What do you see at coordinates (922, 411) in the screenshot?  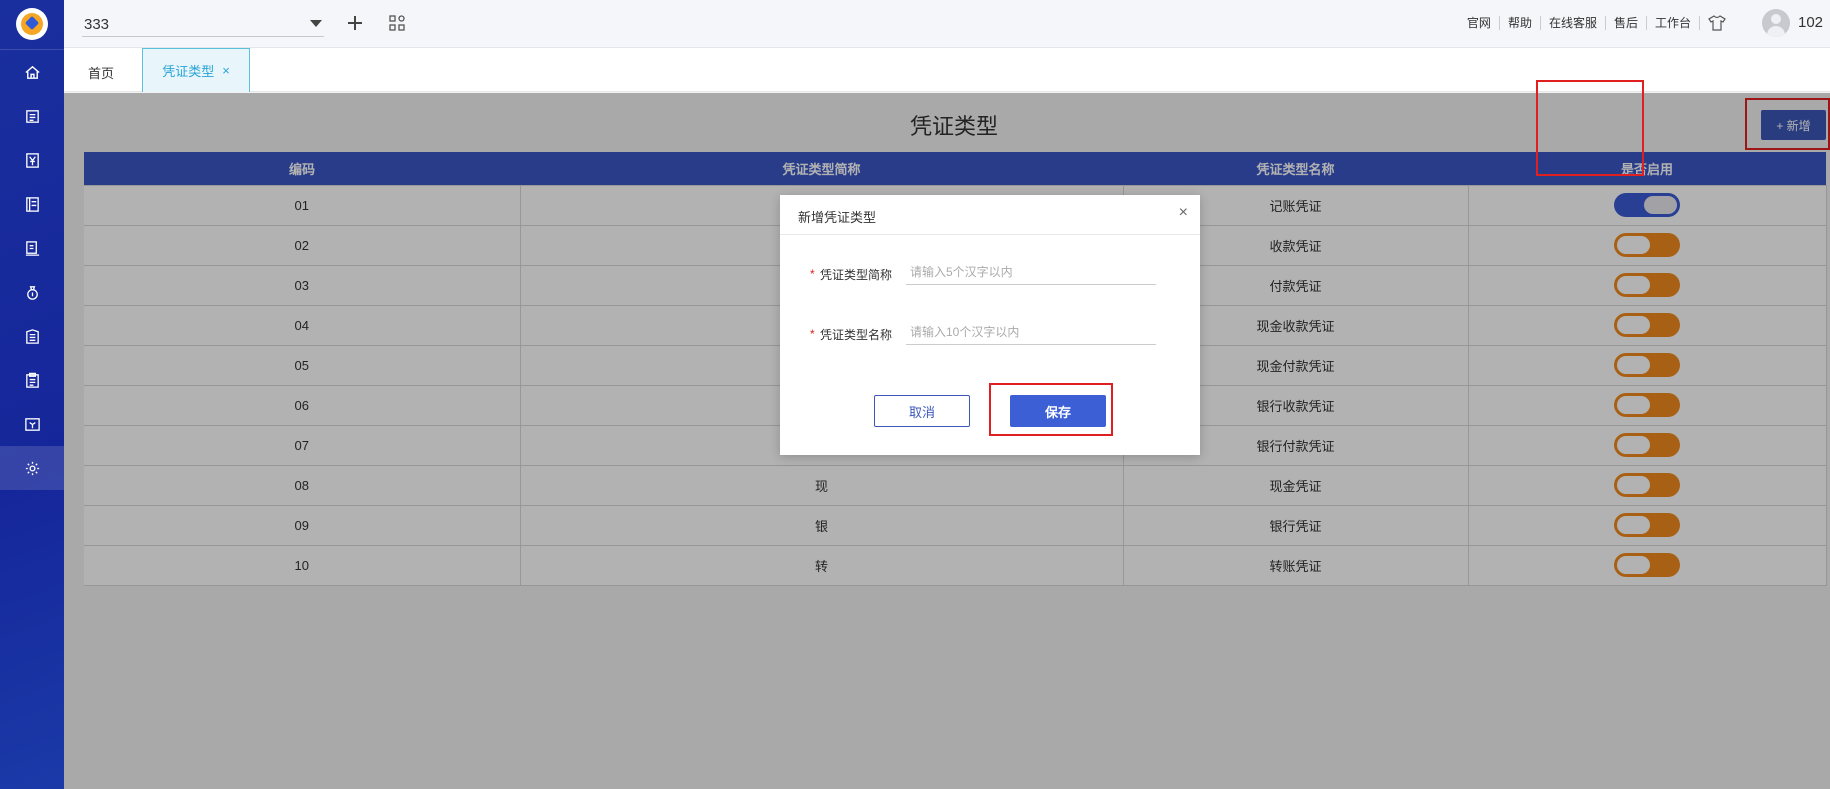 I see `cancel-button: 取消` at bounding box center [922, 411].